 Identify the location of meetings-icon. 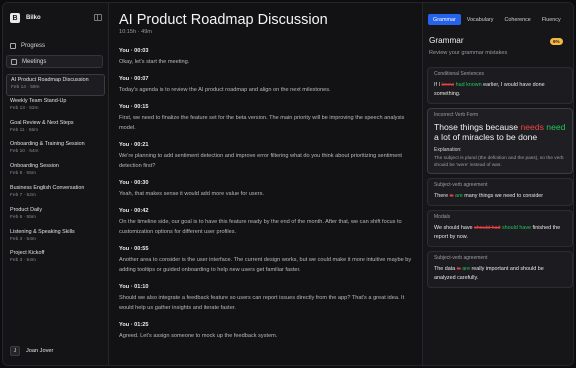
(14, 61).